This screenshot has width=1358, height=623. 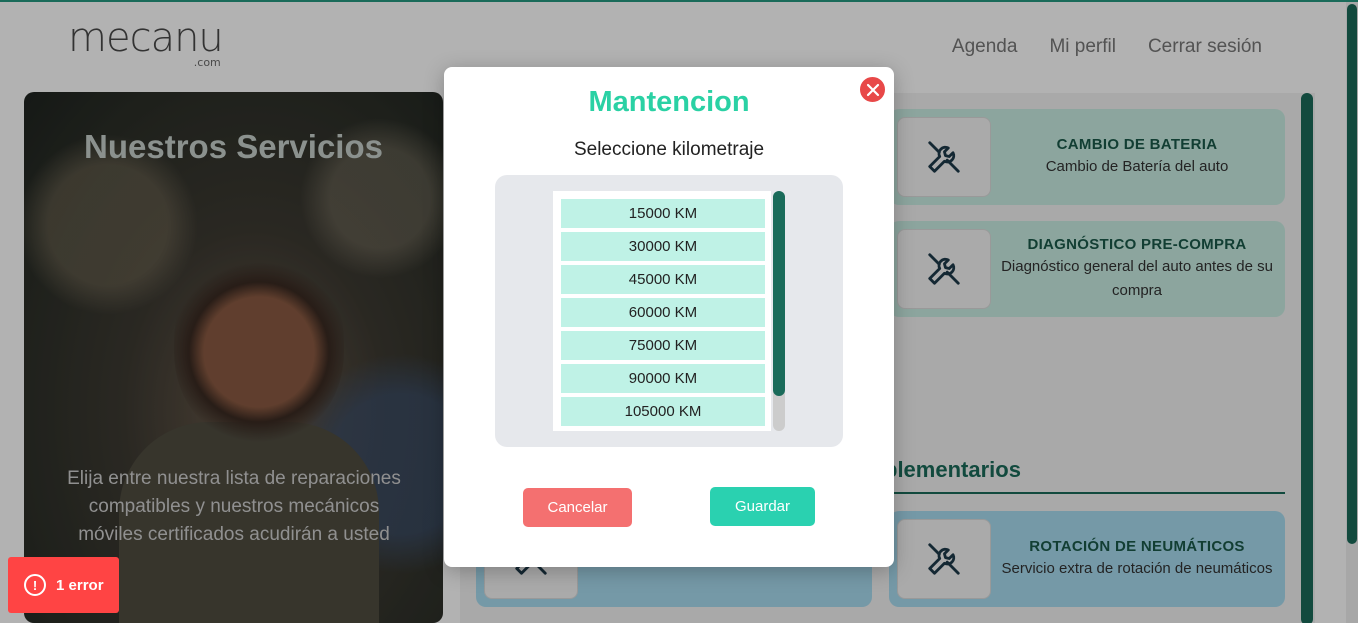 What do you see at coordinates (669, 102) in the screenshot?
I see `modal-title: Mantencion` at bounding box center [669, 102].